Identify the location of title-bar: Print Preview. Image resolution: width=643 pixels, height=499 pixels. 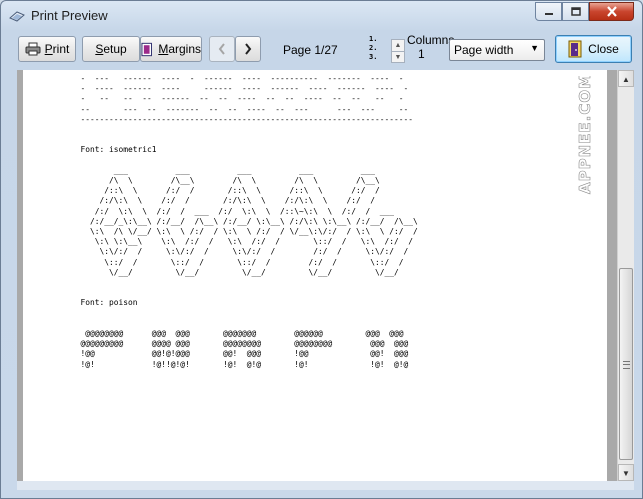
(321, 16).